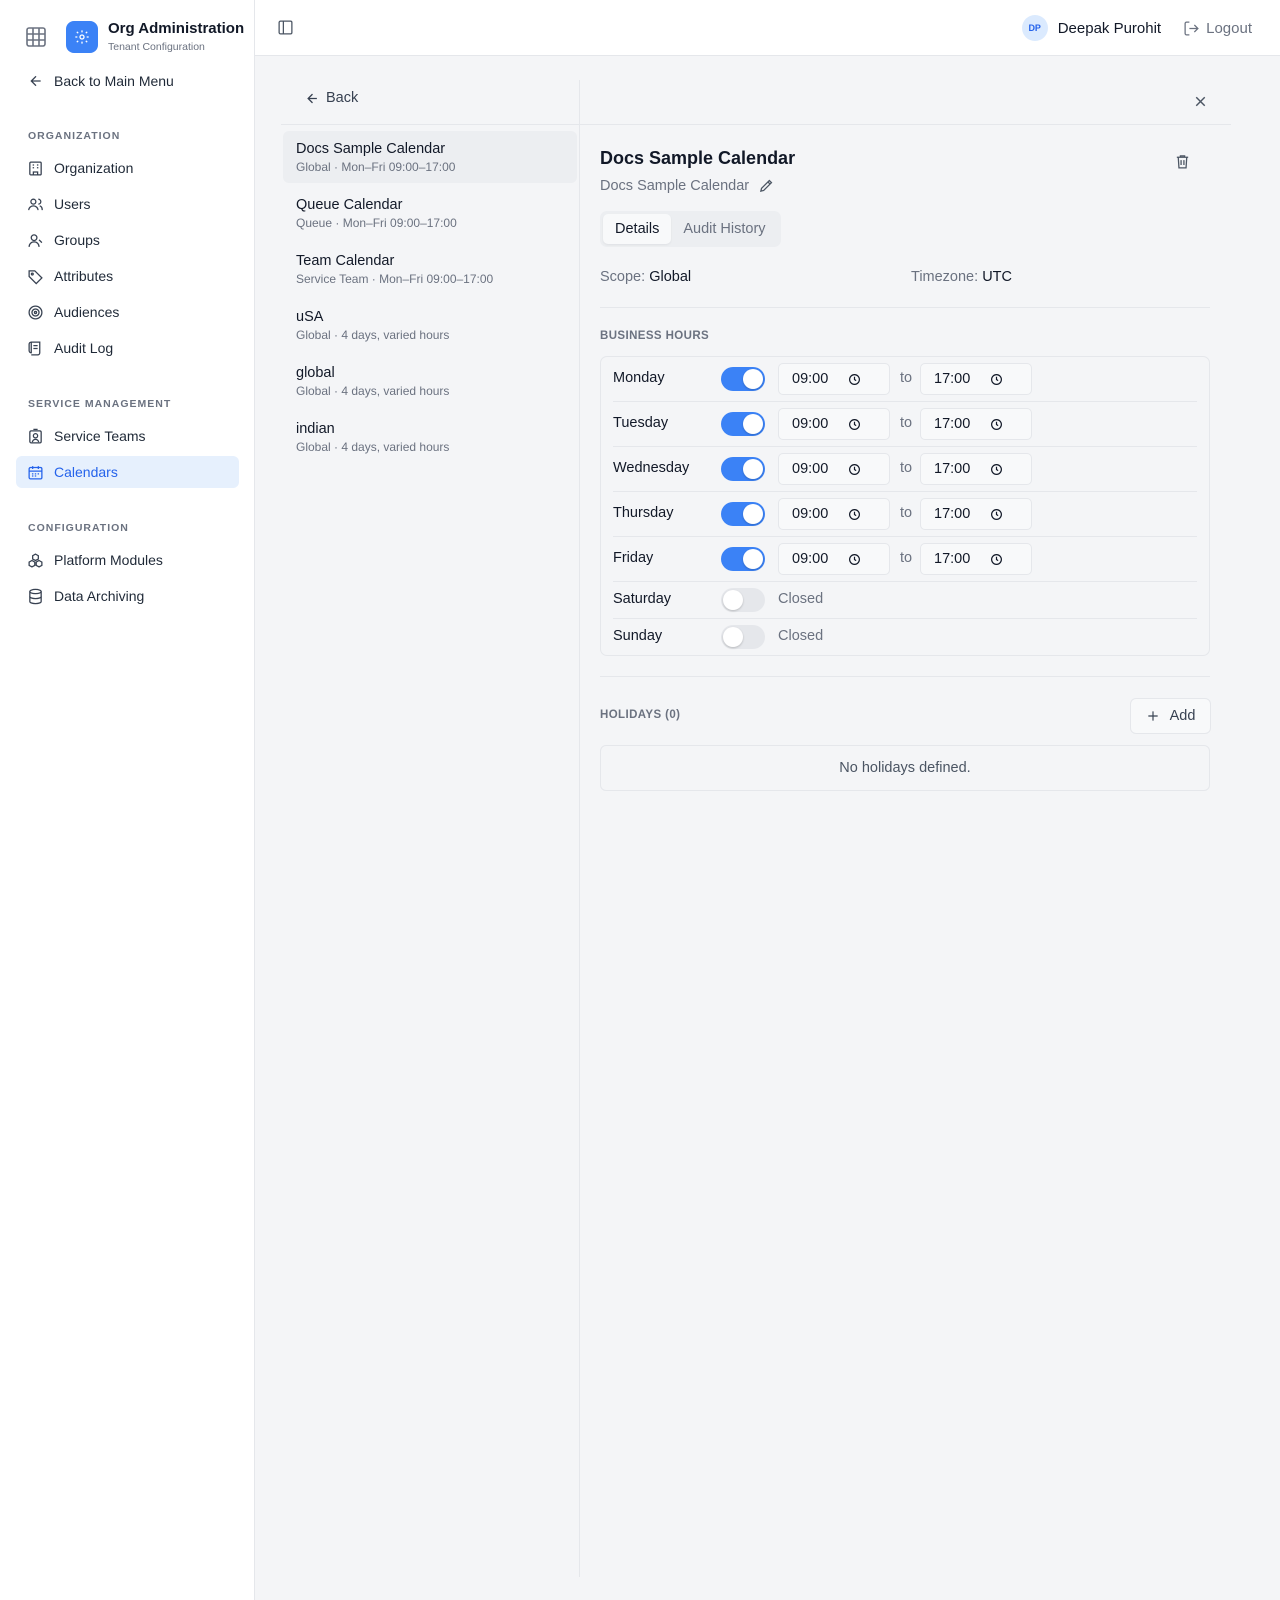  Describe the element at coordinates (1217, 28) in the screenshot. I see `logout-button: Logout` at that location.